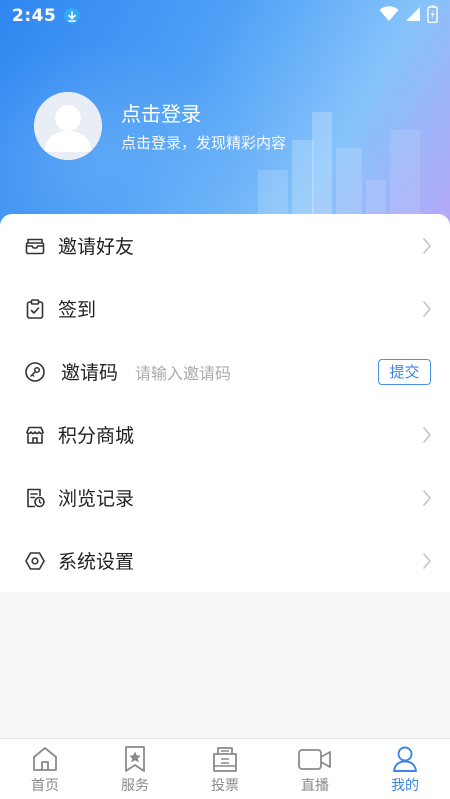 The image size is (450, 799). Describe the element at coordinates (35, 308) in the screenshot. I see `clipboard-check-icon` at that location.